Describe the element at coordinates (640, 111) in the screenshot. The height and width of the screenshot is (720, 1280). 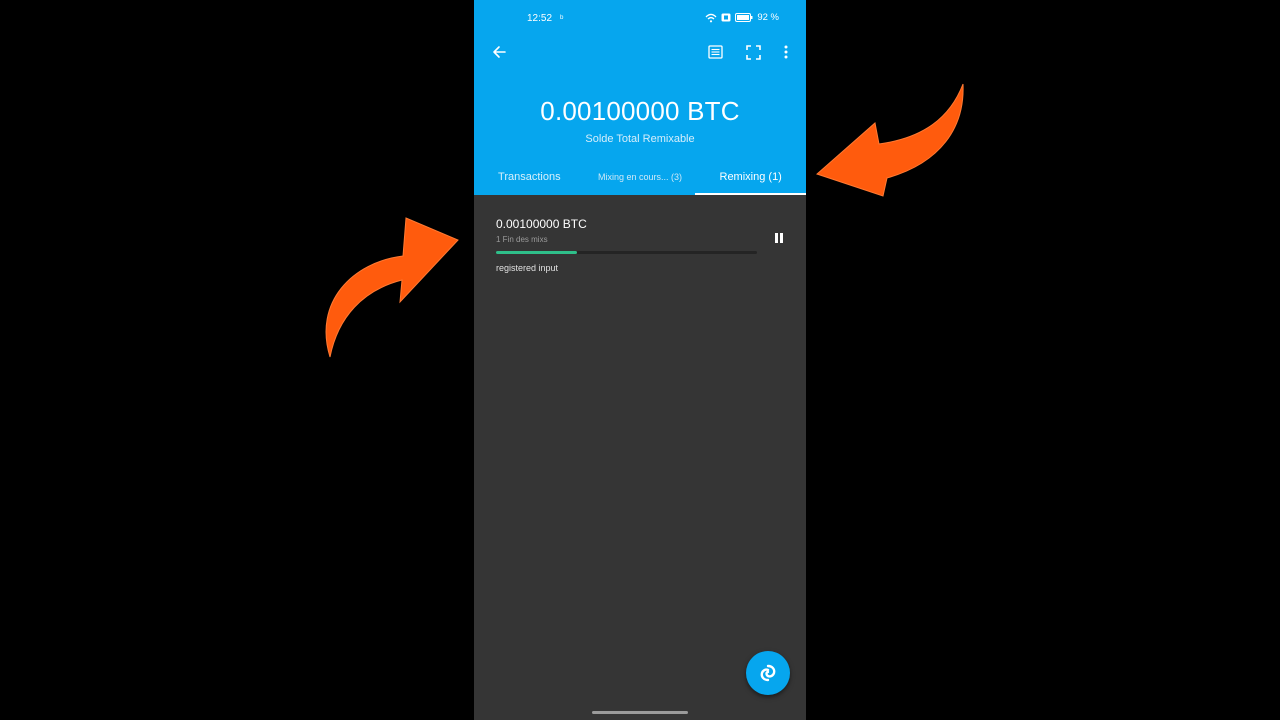
I see `total-balance: 0.00100000 BTC` at that location.